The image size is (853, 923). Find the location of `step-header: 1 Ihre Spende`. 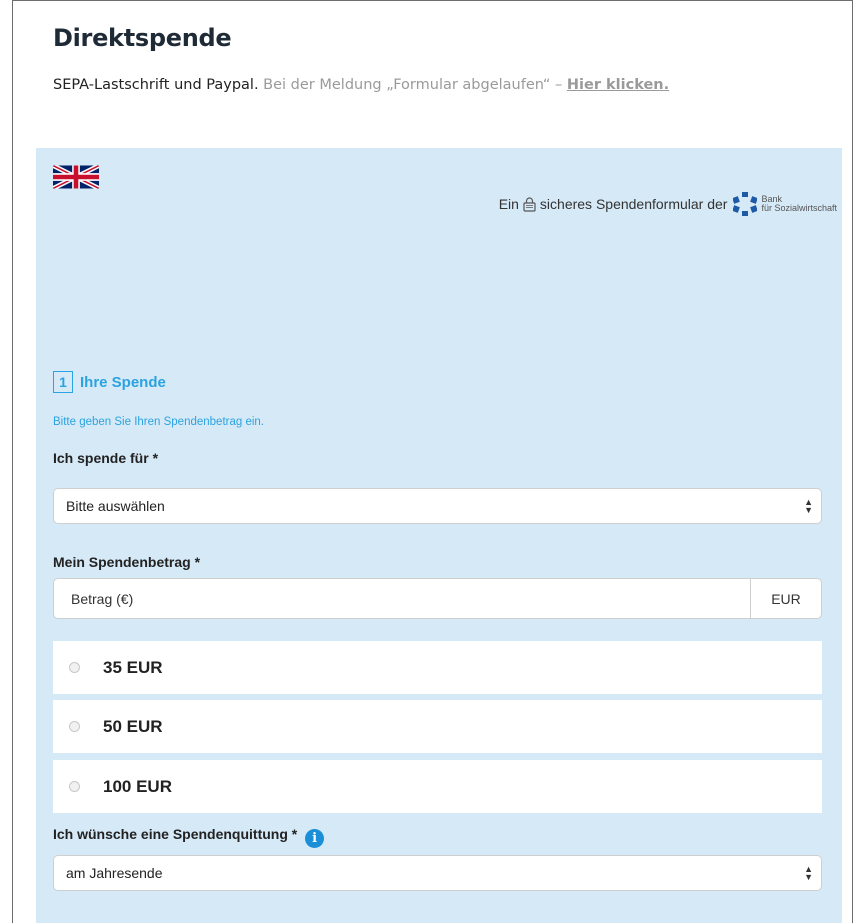

step-header: 1 Ihre Spende is located at coordinates (109, 382).